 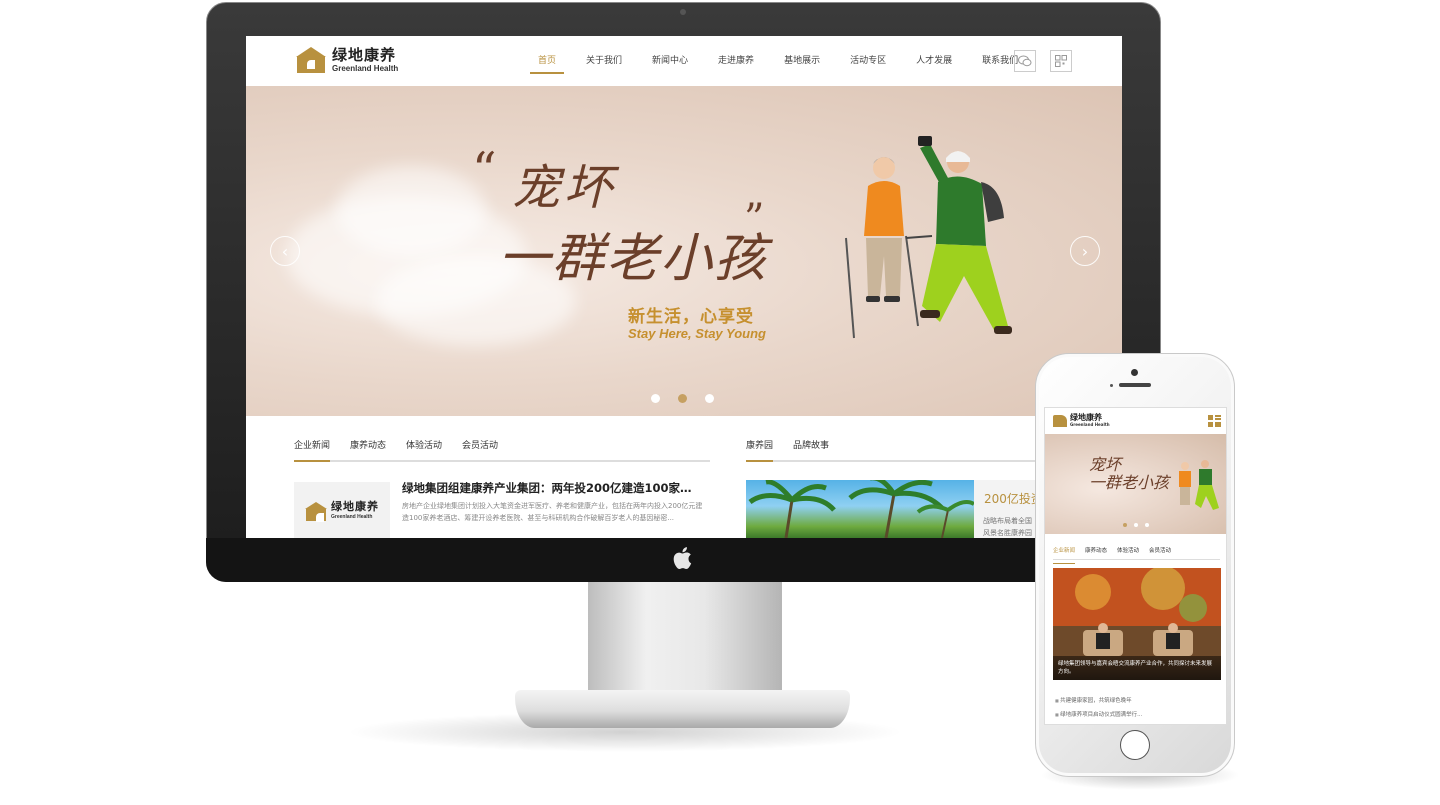 I want to click on imac-base, so click(x=682, y=709).